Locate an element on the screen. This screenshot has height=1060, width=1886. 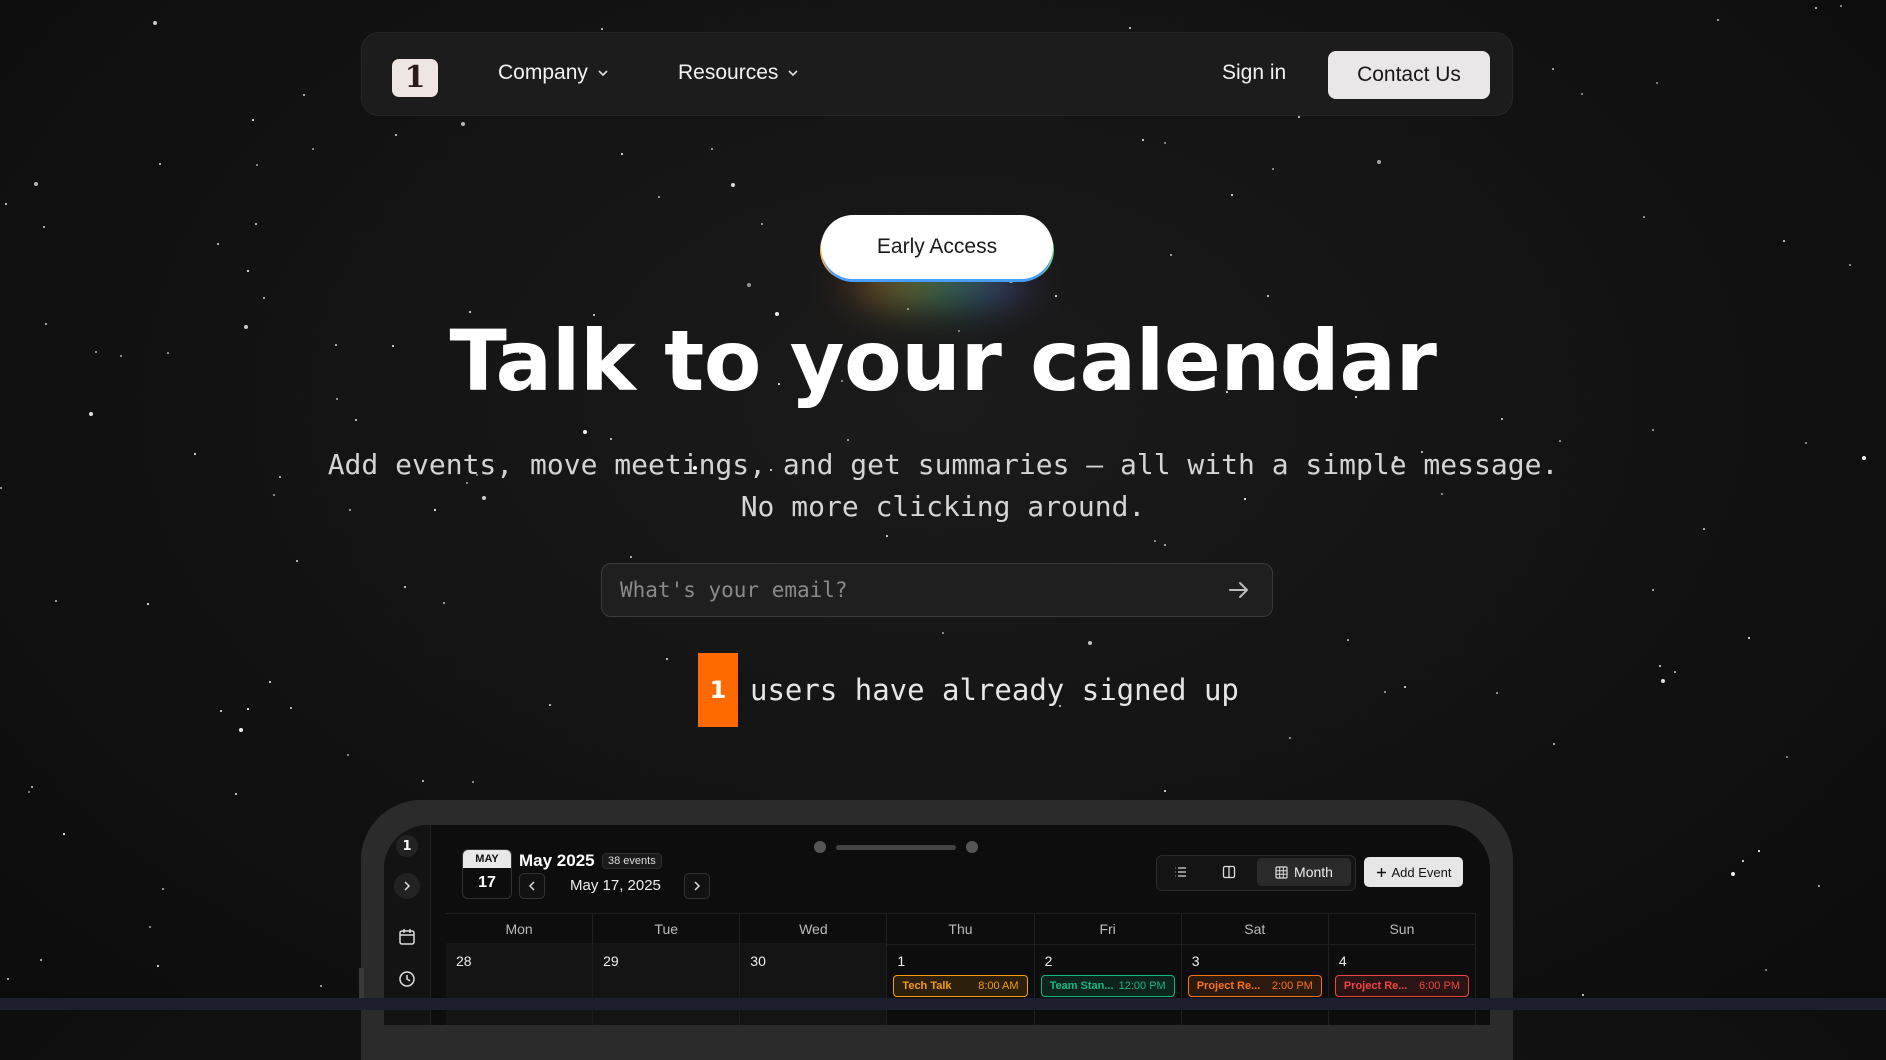
sign-in-label: Sign in is located at coordinates (1254, 72).